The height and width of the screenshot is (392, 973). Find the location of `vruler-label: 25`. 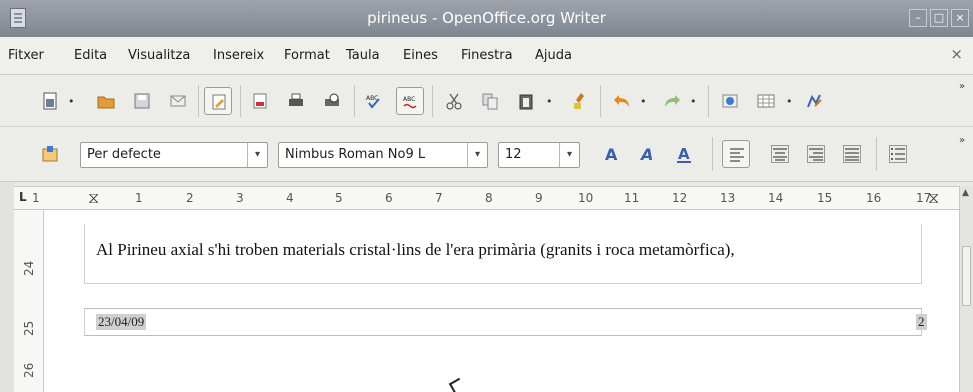

vruler-label: 25 is located at coordinates (29, 328).